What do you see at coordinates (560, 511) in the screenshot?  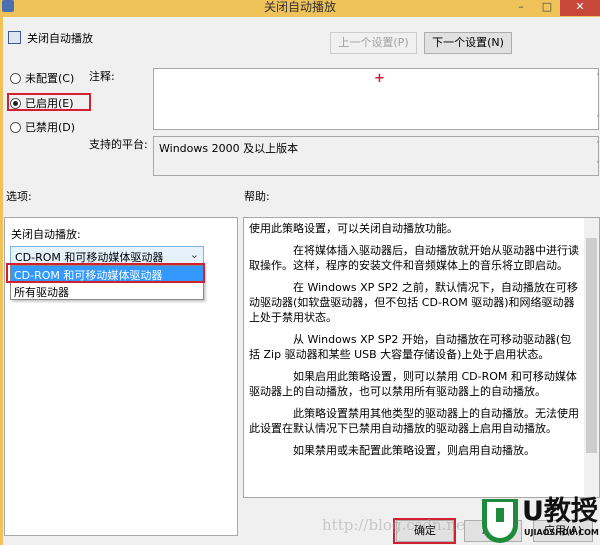 I see `logo-text: U教授` at bounding box center [560, 511].